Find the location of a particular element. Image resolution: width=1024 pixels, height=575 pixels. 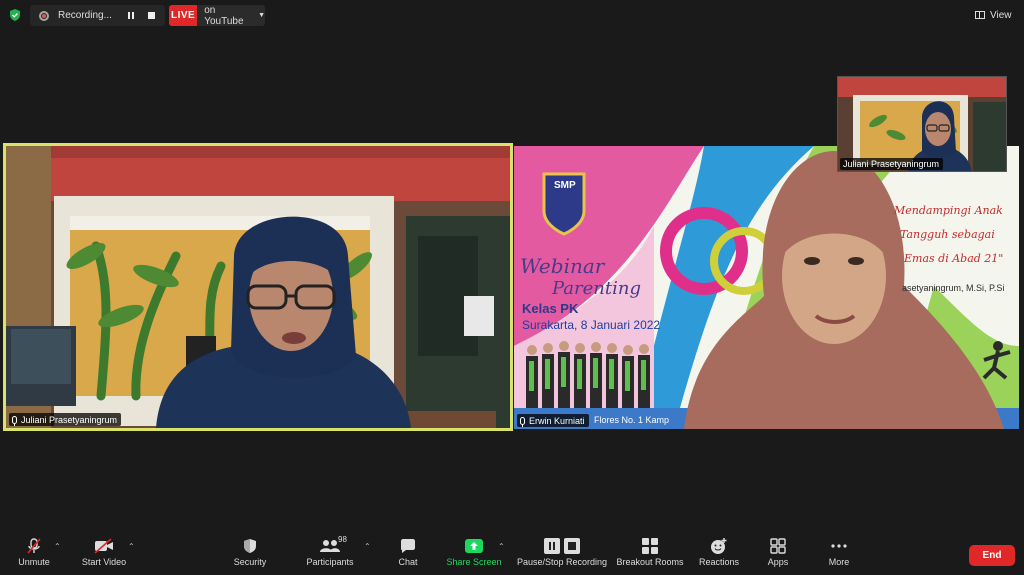

participants-button: 98 Participants is located at coordinates (330, 552).